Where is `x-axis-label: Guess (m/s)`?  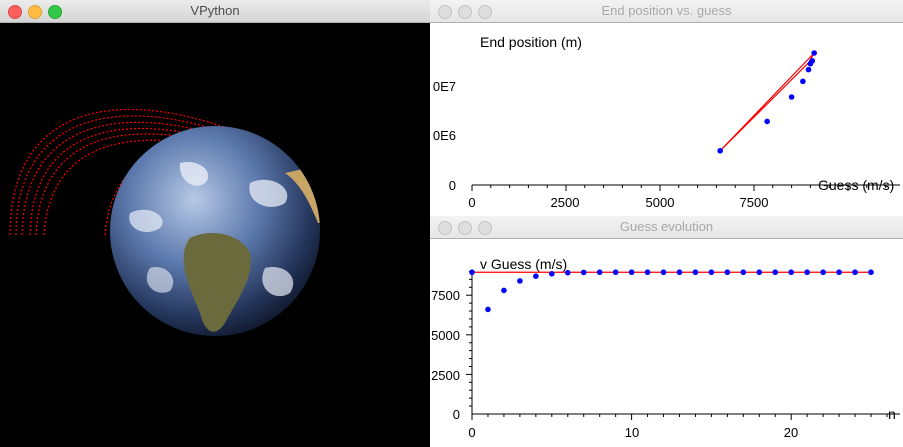 x-axis-label: Guess (m/s) is located at coordinates (856, 185).